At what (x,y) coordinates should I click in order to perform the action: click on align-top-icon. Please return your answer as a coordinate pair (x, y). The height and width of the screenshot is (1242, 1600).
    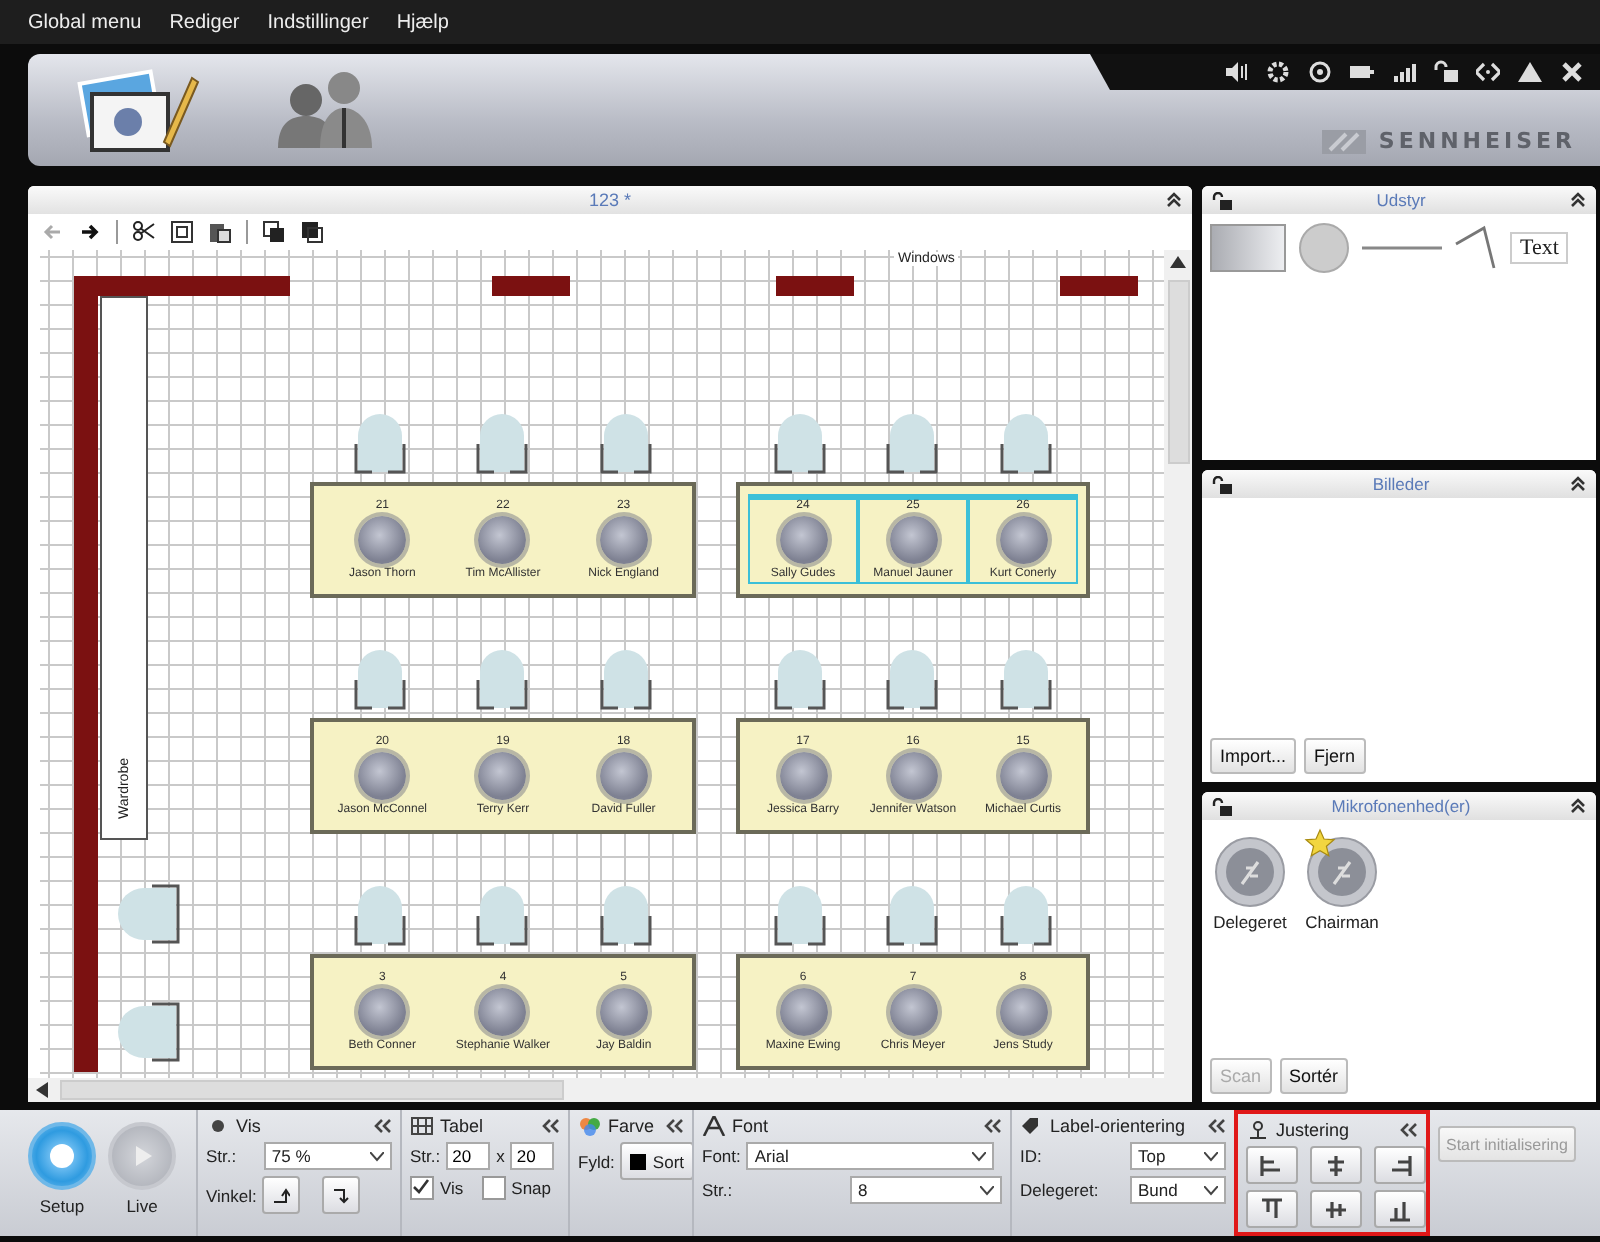
    Looking at the image, I should click on (1272, 1209).